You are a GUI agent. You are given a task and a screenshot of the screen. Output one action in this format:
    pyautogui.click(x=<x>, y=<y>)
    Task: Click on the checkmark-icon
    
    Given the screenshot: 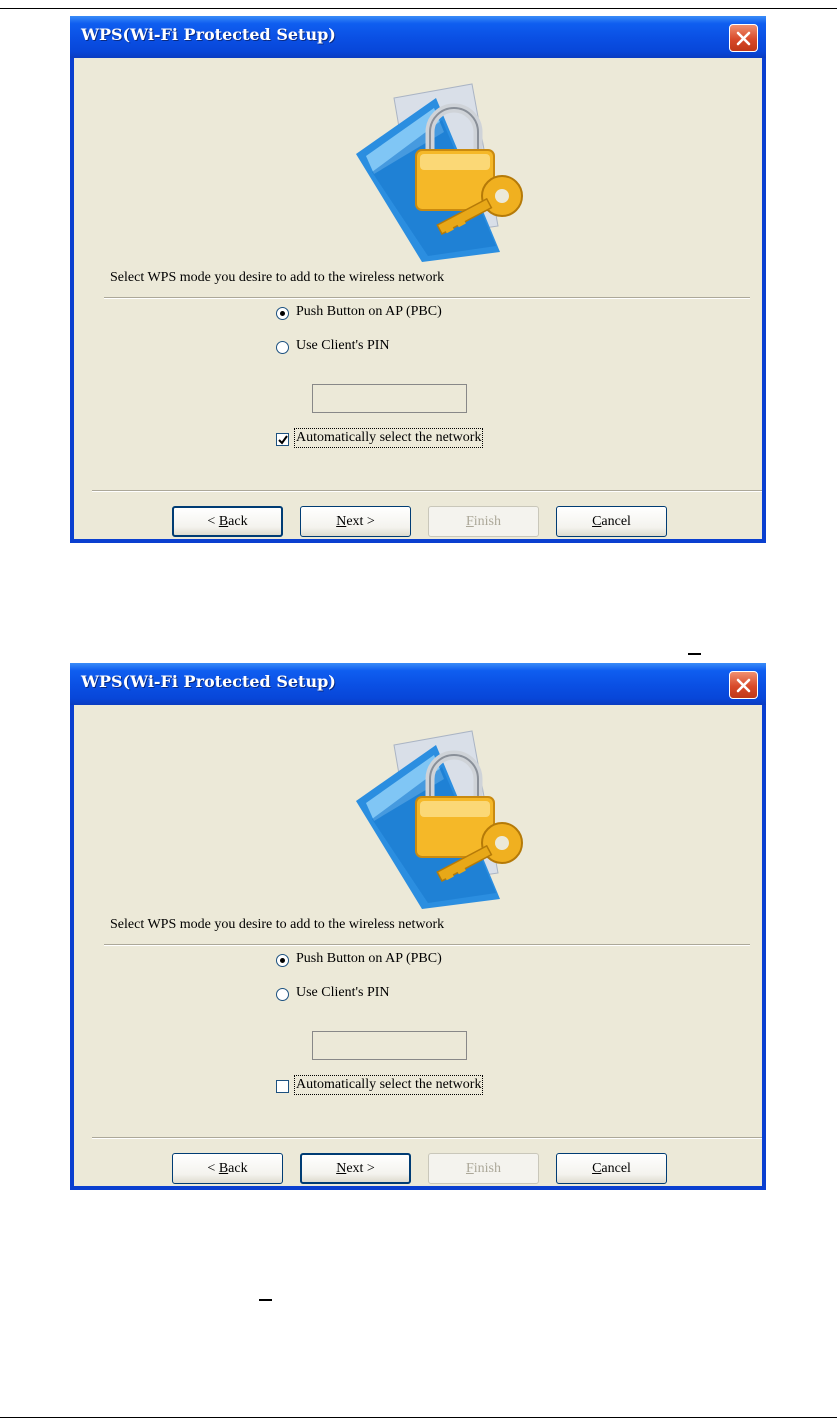 What is the action you would take?
    pyautogui.click(x=283, y=440)
    